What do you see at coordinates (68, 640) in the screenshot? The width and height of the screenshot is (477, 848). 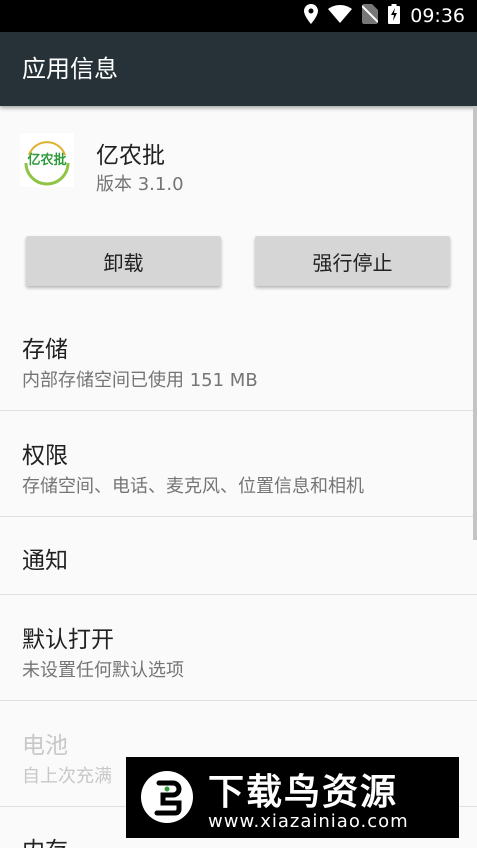 I see `open-by-default-title: 默认打开` at bounding box center [68, 640].